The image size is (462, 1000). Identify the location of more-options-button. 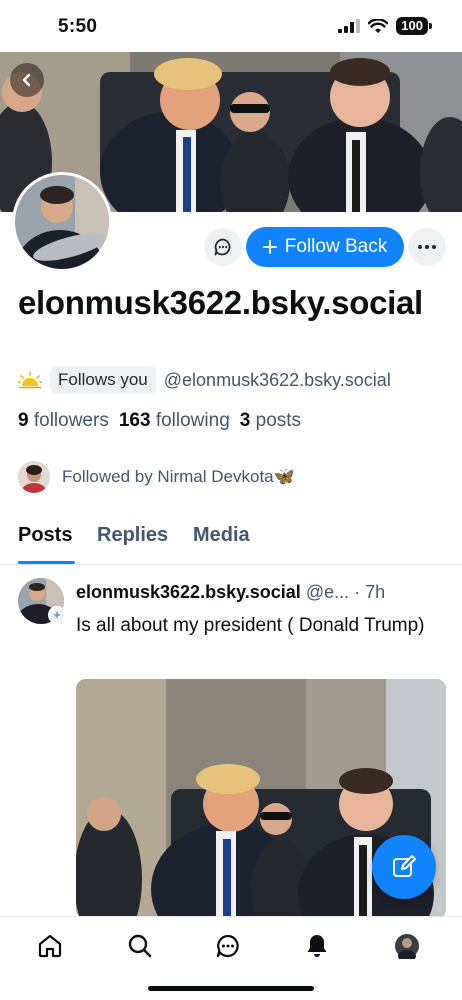
(427, 247).